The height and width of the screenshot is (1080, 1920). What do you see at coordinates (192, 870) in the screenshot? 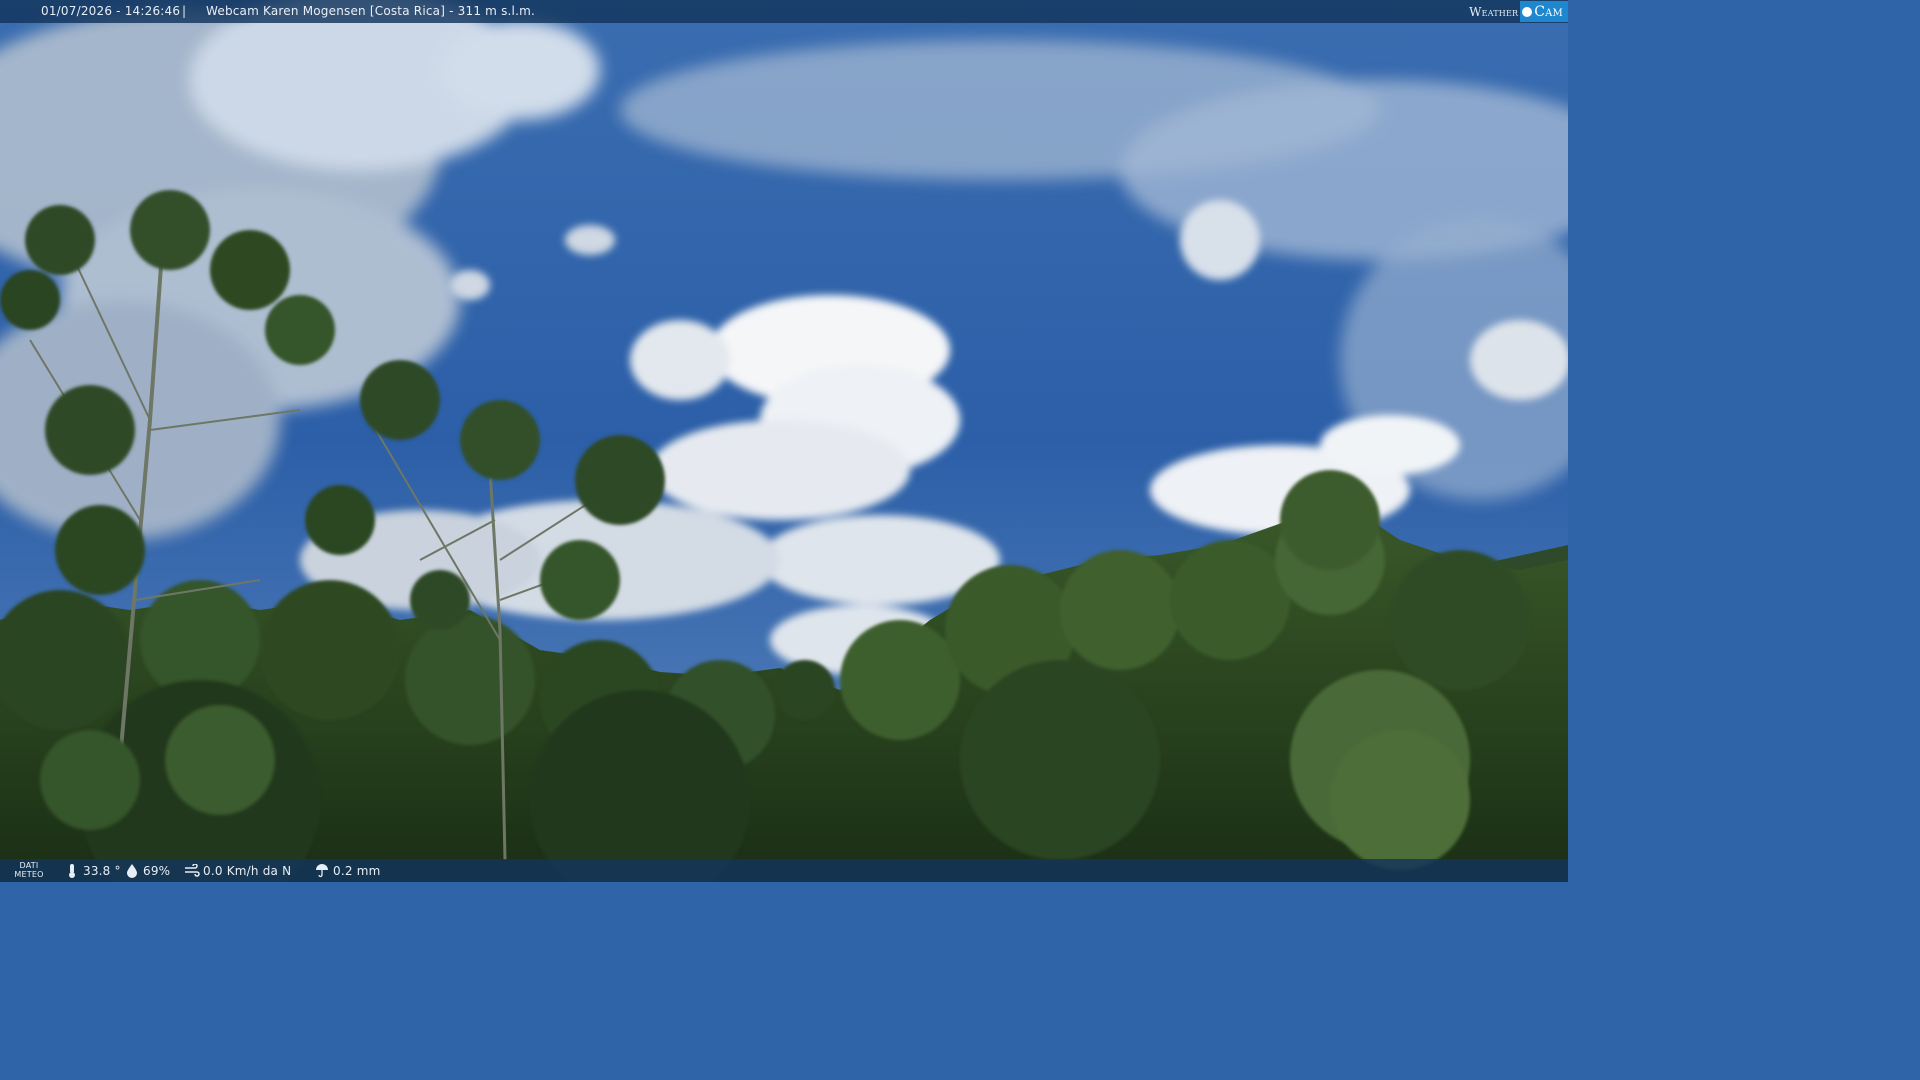
I see `wind-icon` at bounding box center [192, 870].